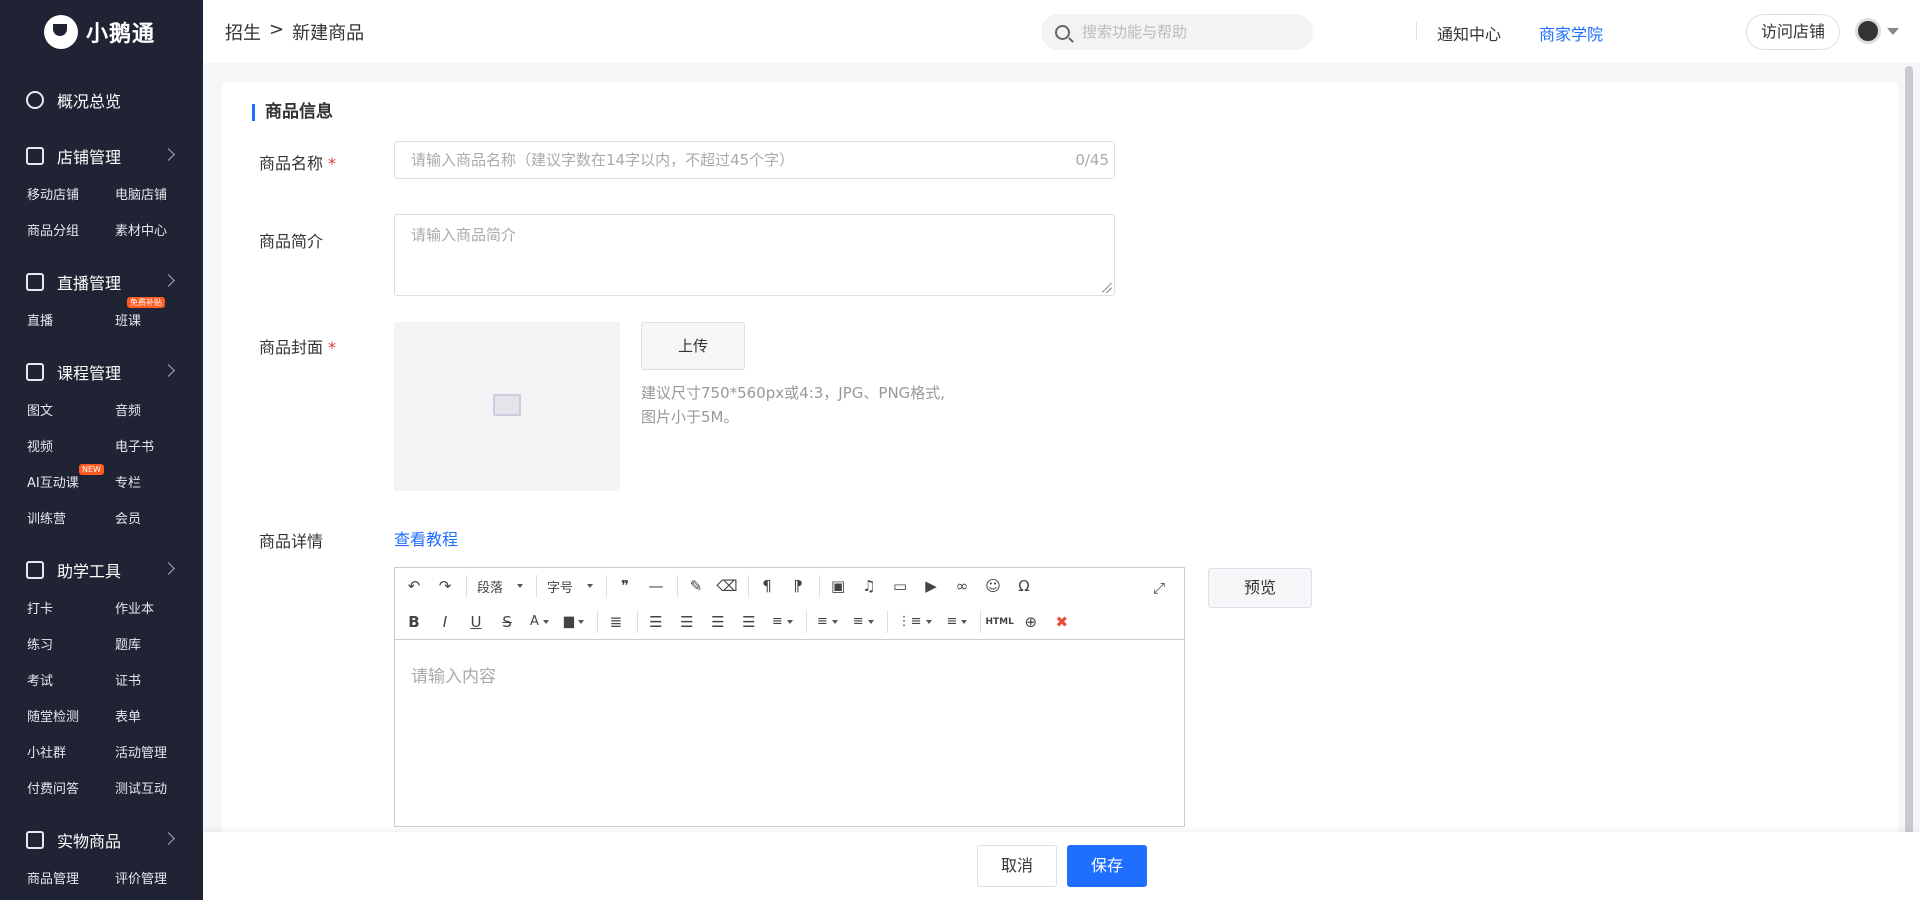  I want to click on align-left-icon: ☰, so click(656, 622).